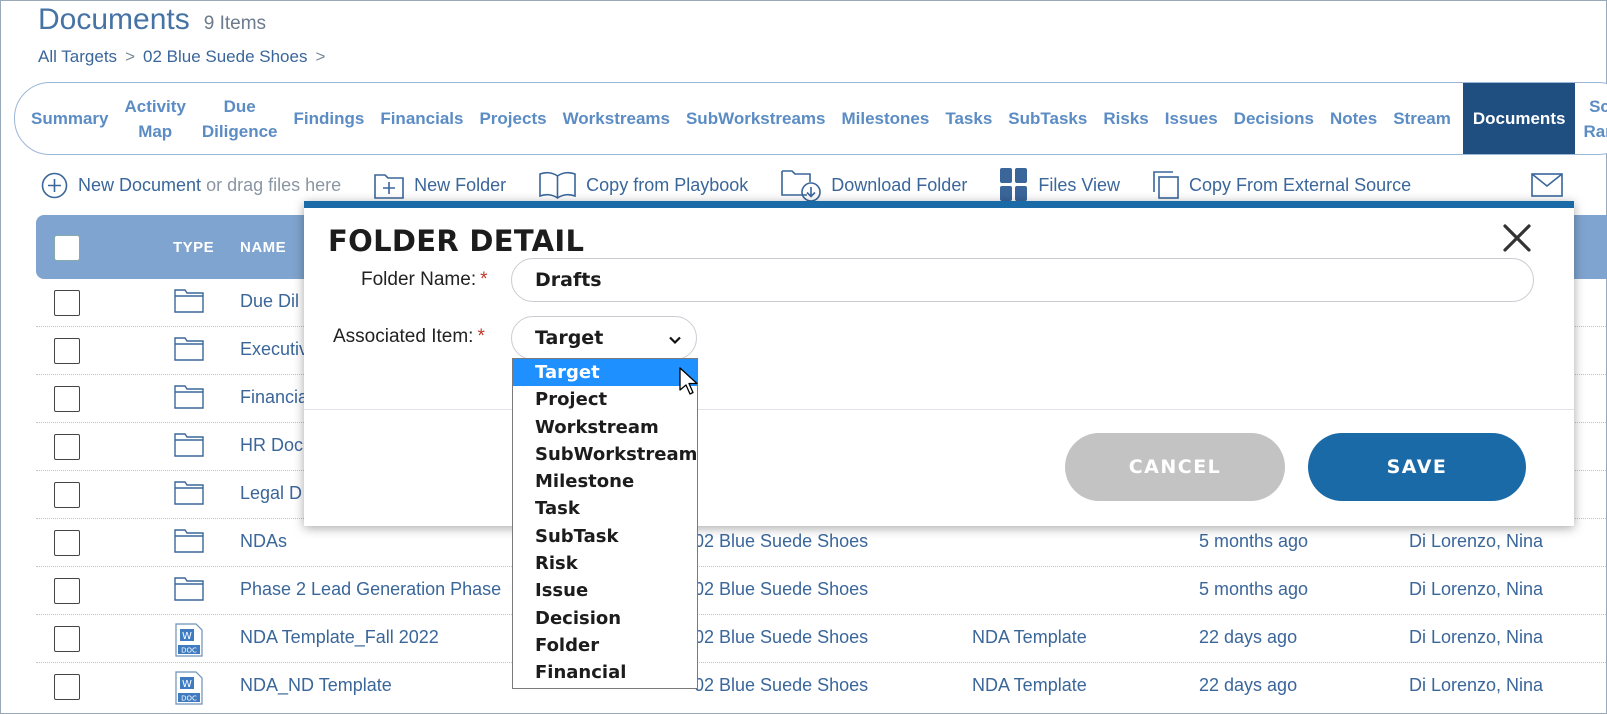  I want to click on folder-name-input: Drafts, so click(1022, 280).